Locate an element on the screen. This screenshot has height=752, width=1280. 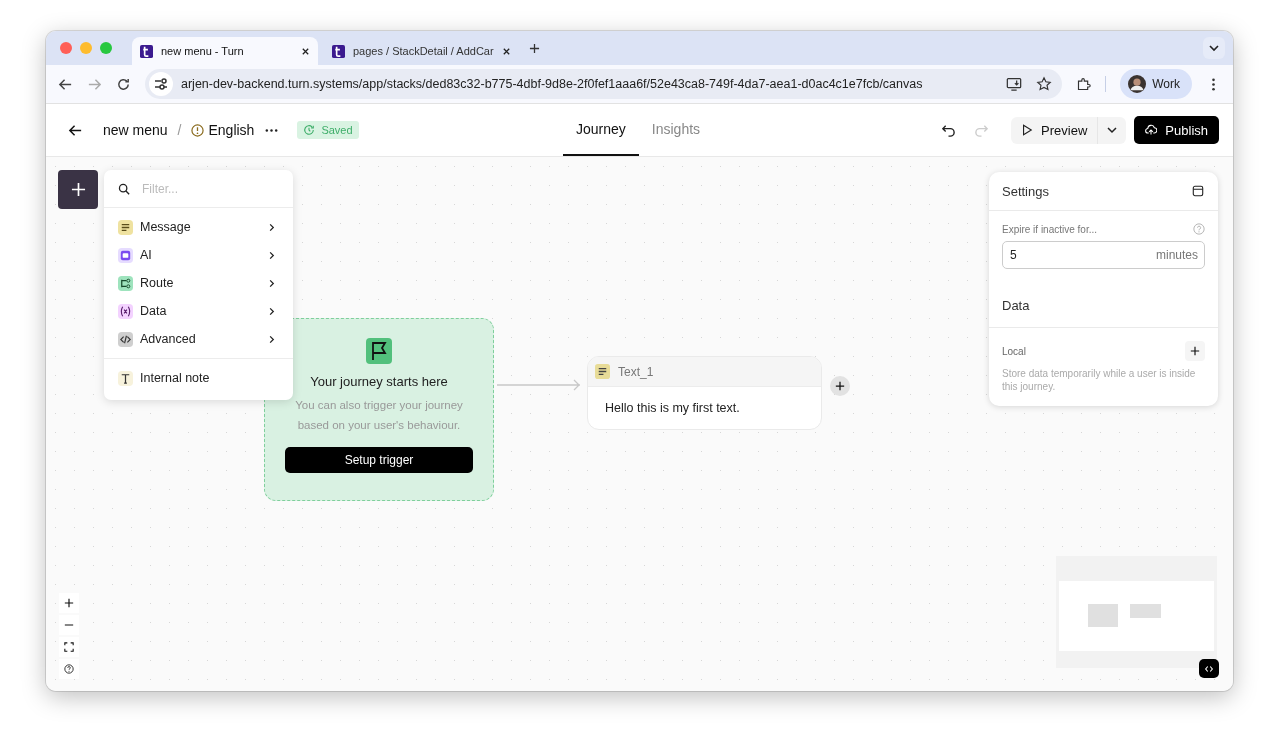
saved-icon is located at coordinates (309, 130).